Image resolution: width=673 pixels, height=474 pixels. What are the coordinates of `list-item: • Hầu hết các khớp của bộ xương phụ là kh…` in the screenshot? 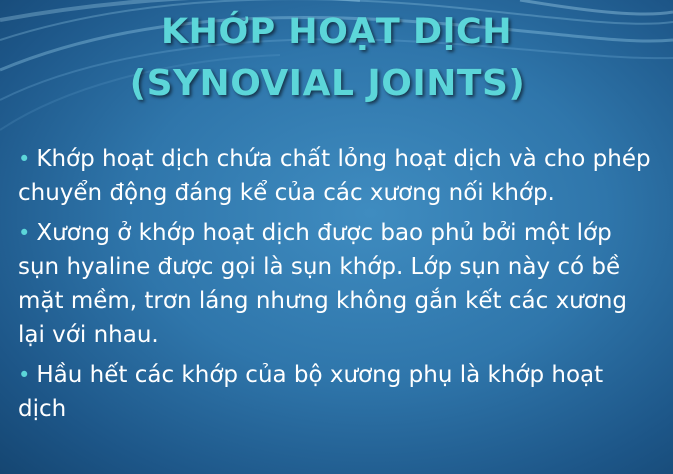 It's located at (338, 392).